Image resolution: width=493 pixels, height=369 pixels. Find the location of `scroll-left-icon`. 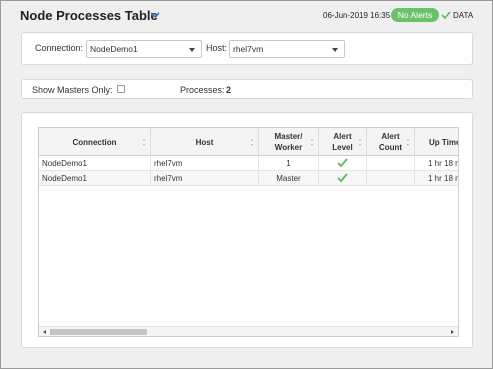

scroll-left-icon is located at coordinates (44, 332).